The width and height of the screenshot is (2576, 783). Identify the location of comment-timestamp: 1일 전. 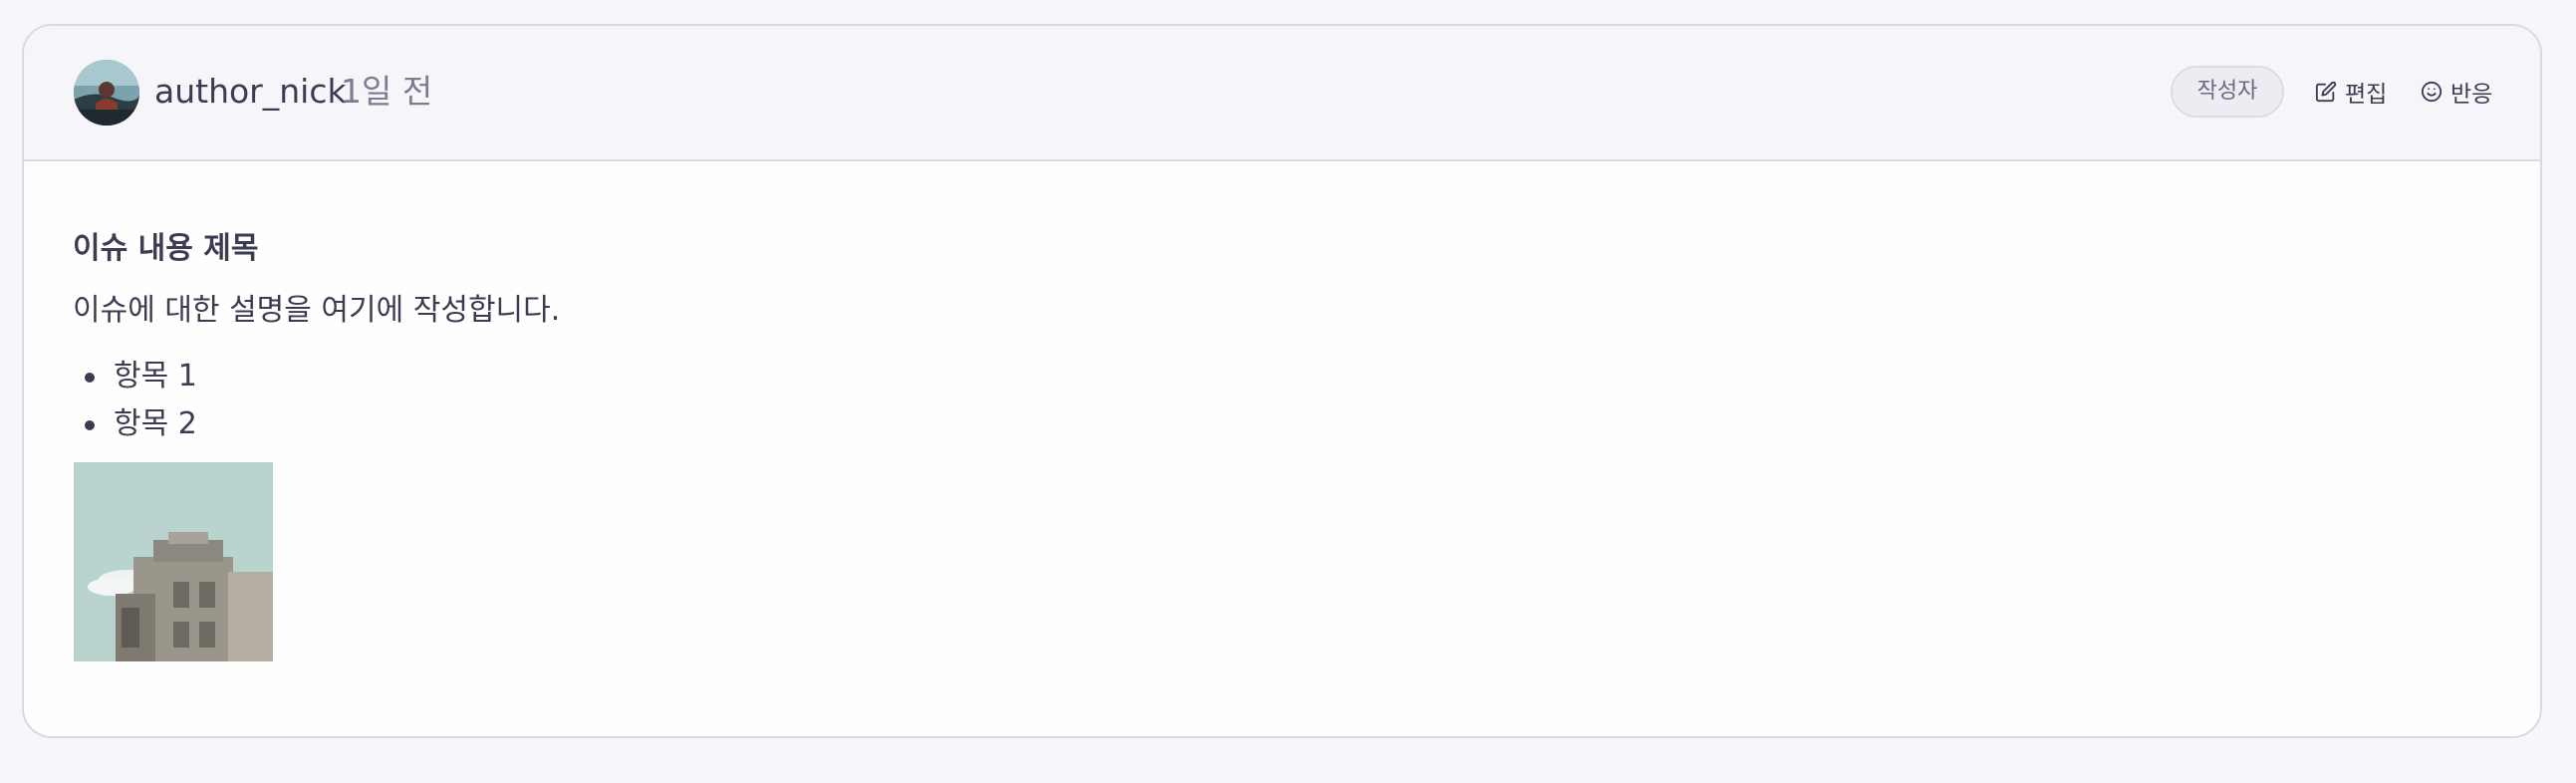
(386, 92).